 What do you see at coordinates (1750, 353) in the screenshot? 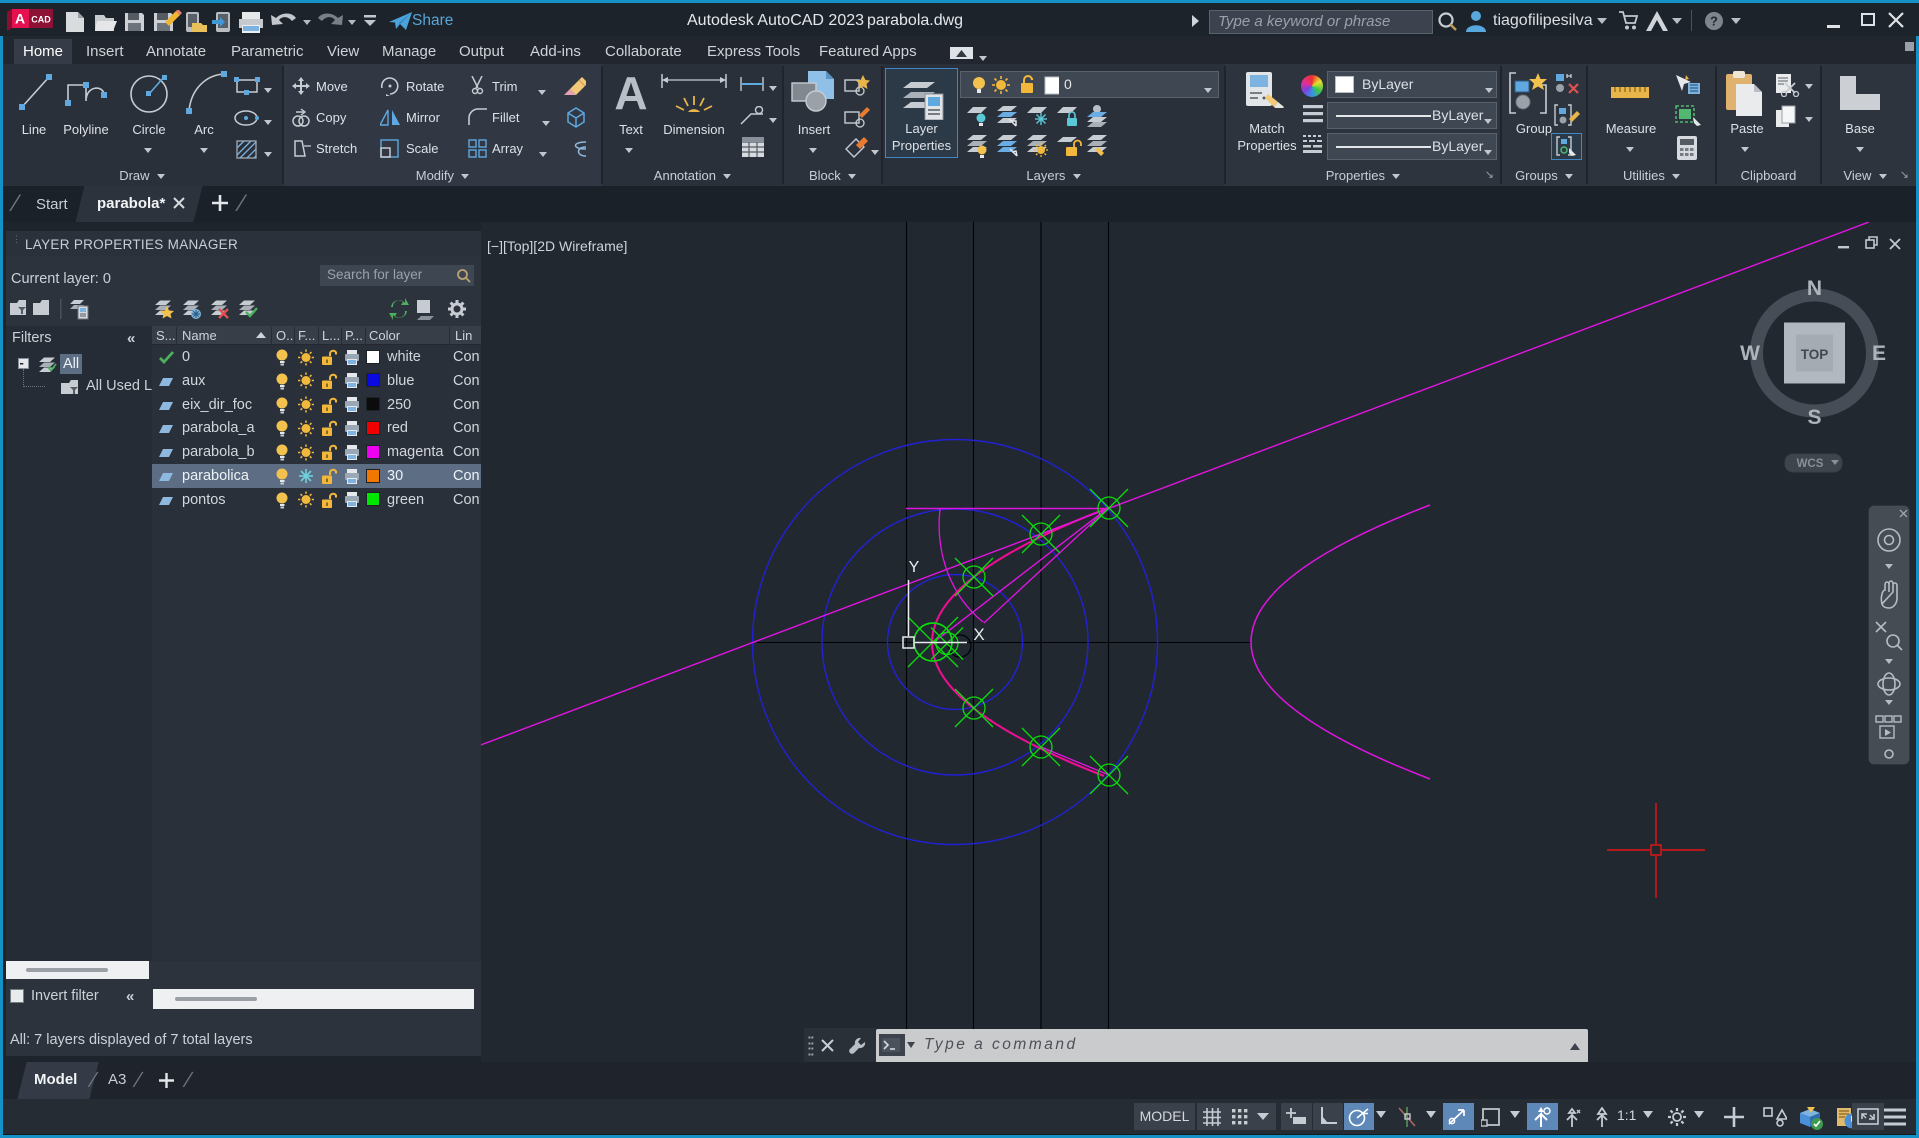
I see `svg-text: W` at bounding box center [1750, 353].